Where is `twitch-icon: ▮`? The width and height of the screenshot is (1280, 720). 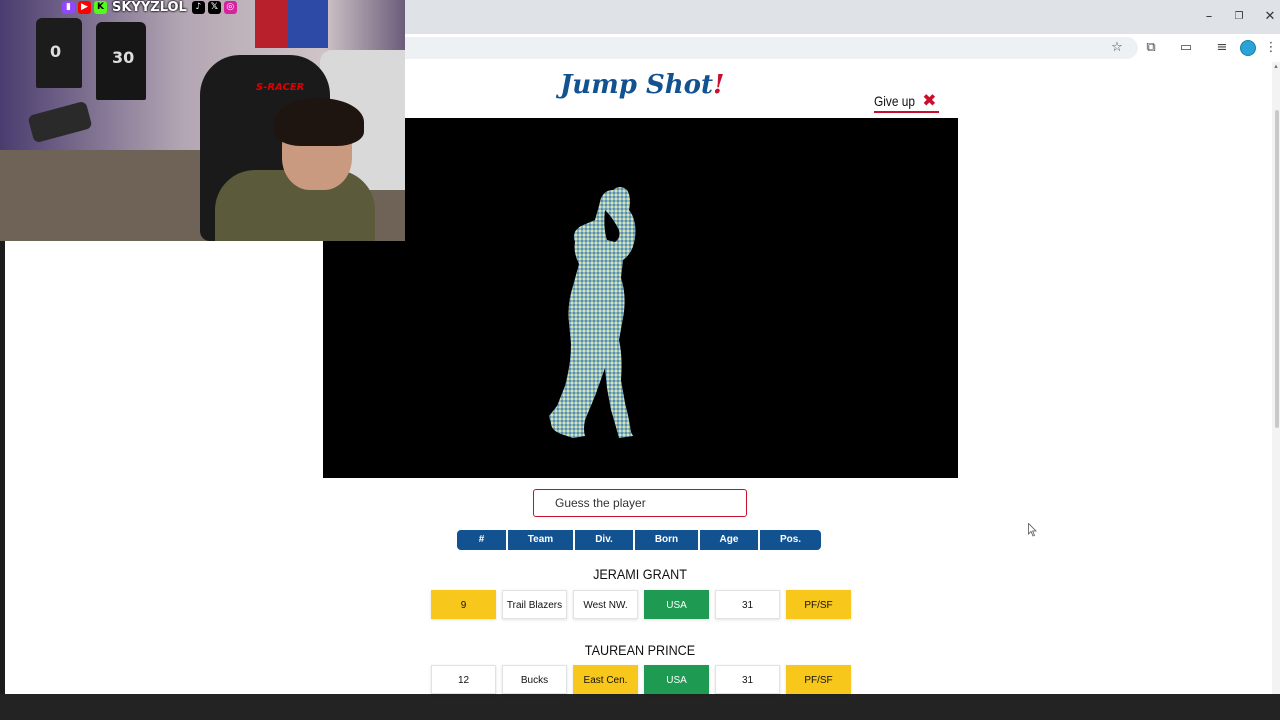 twitch-icon: ▮ is located at coordinates (68, 7).